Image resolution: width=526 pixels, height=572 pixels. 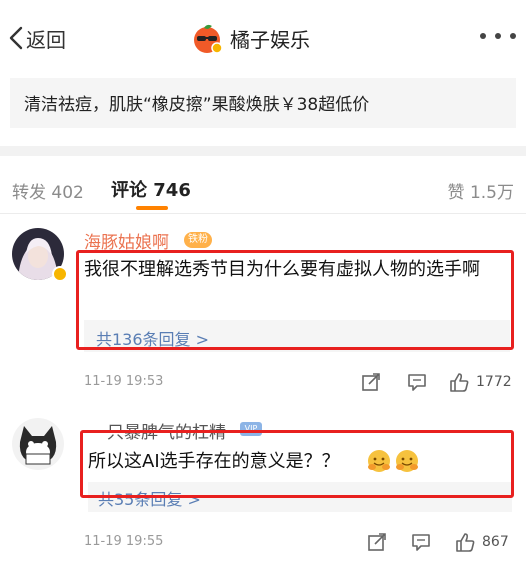 What do you see at coordinates (124, 381) in the screenshot?
I see `comment-time: 11-19 19:53` at bounding box center [124, 381].